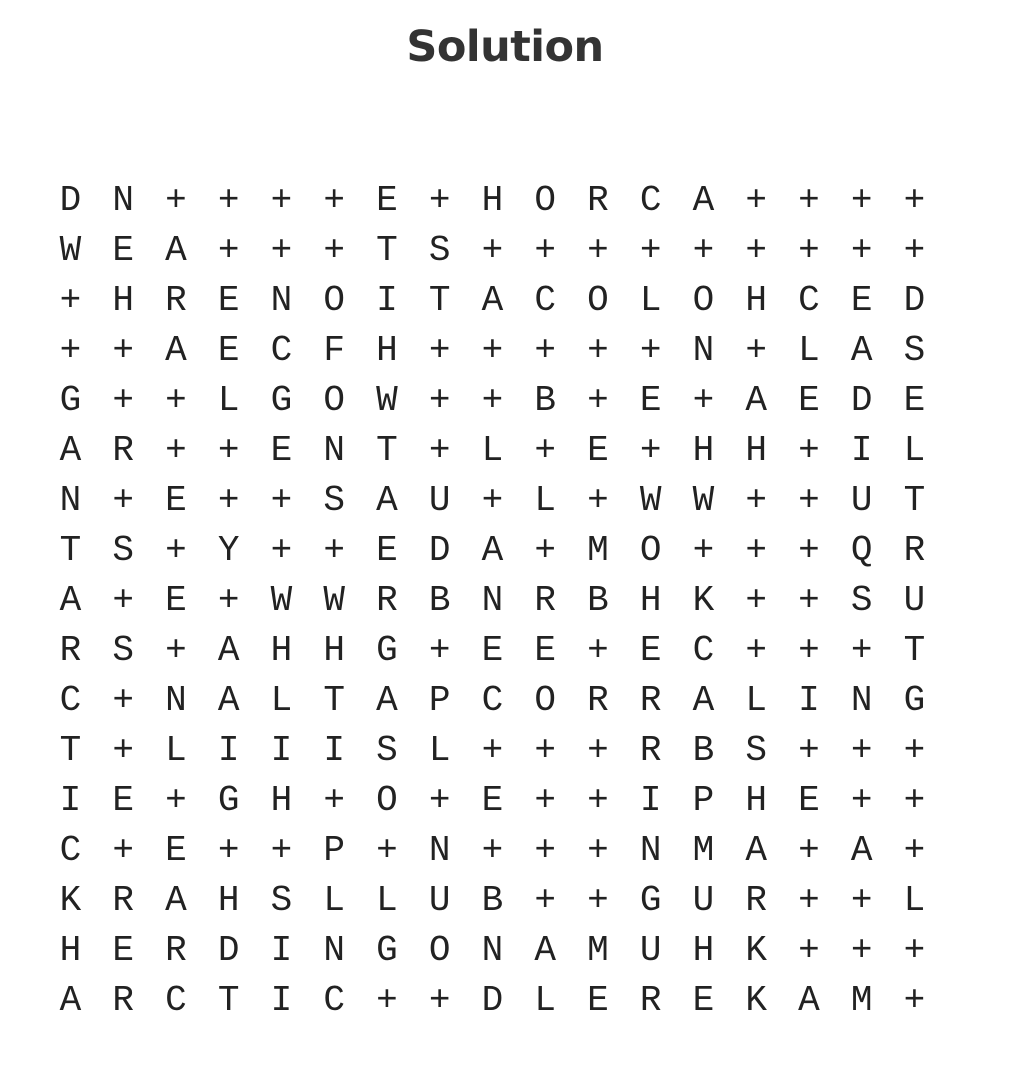 The image size is (1018, 1068). What do you see at coordinates (650, 900) in the screenshot?
I see `grid-cell: G` at bounding box center [650, 900].